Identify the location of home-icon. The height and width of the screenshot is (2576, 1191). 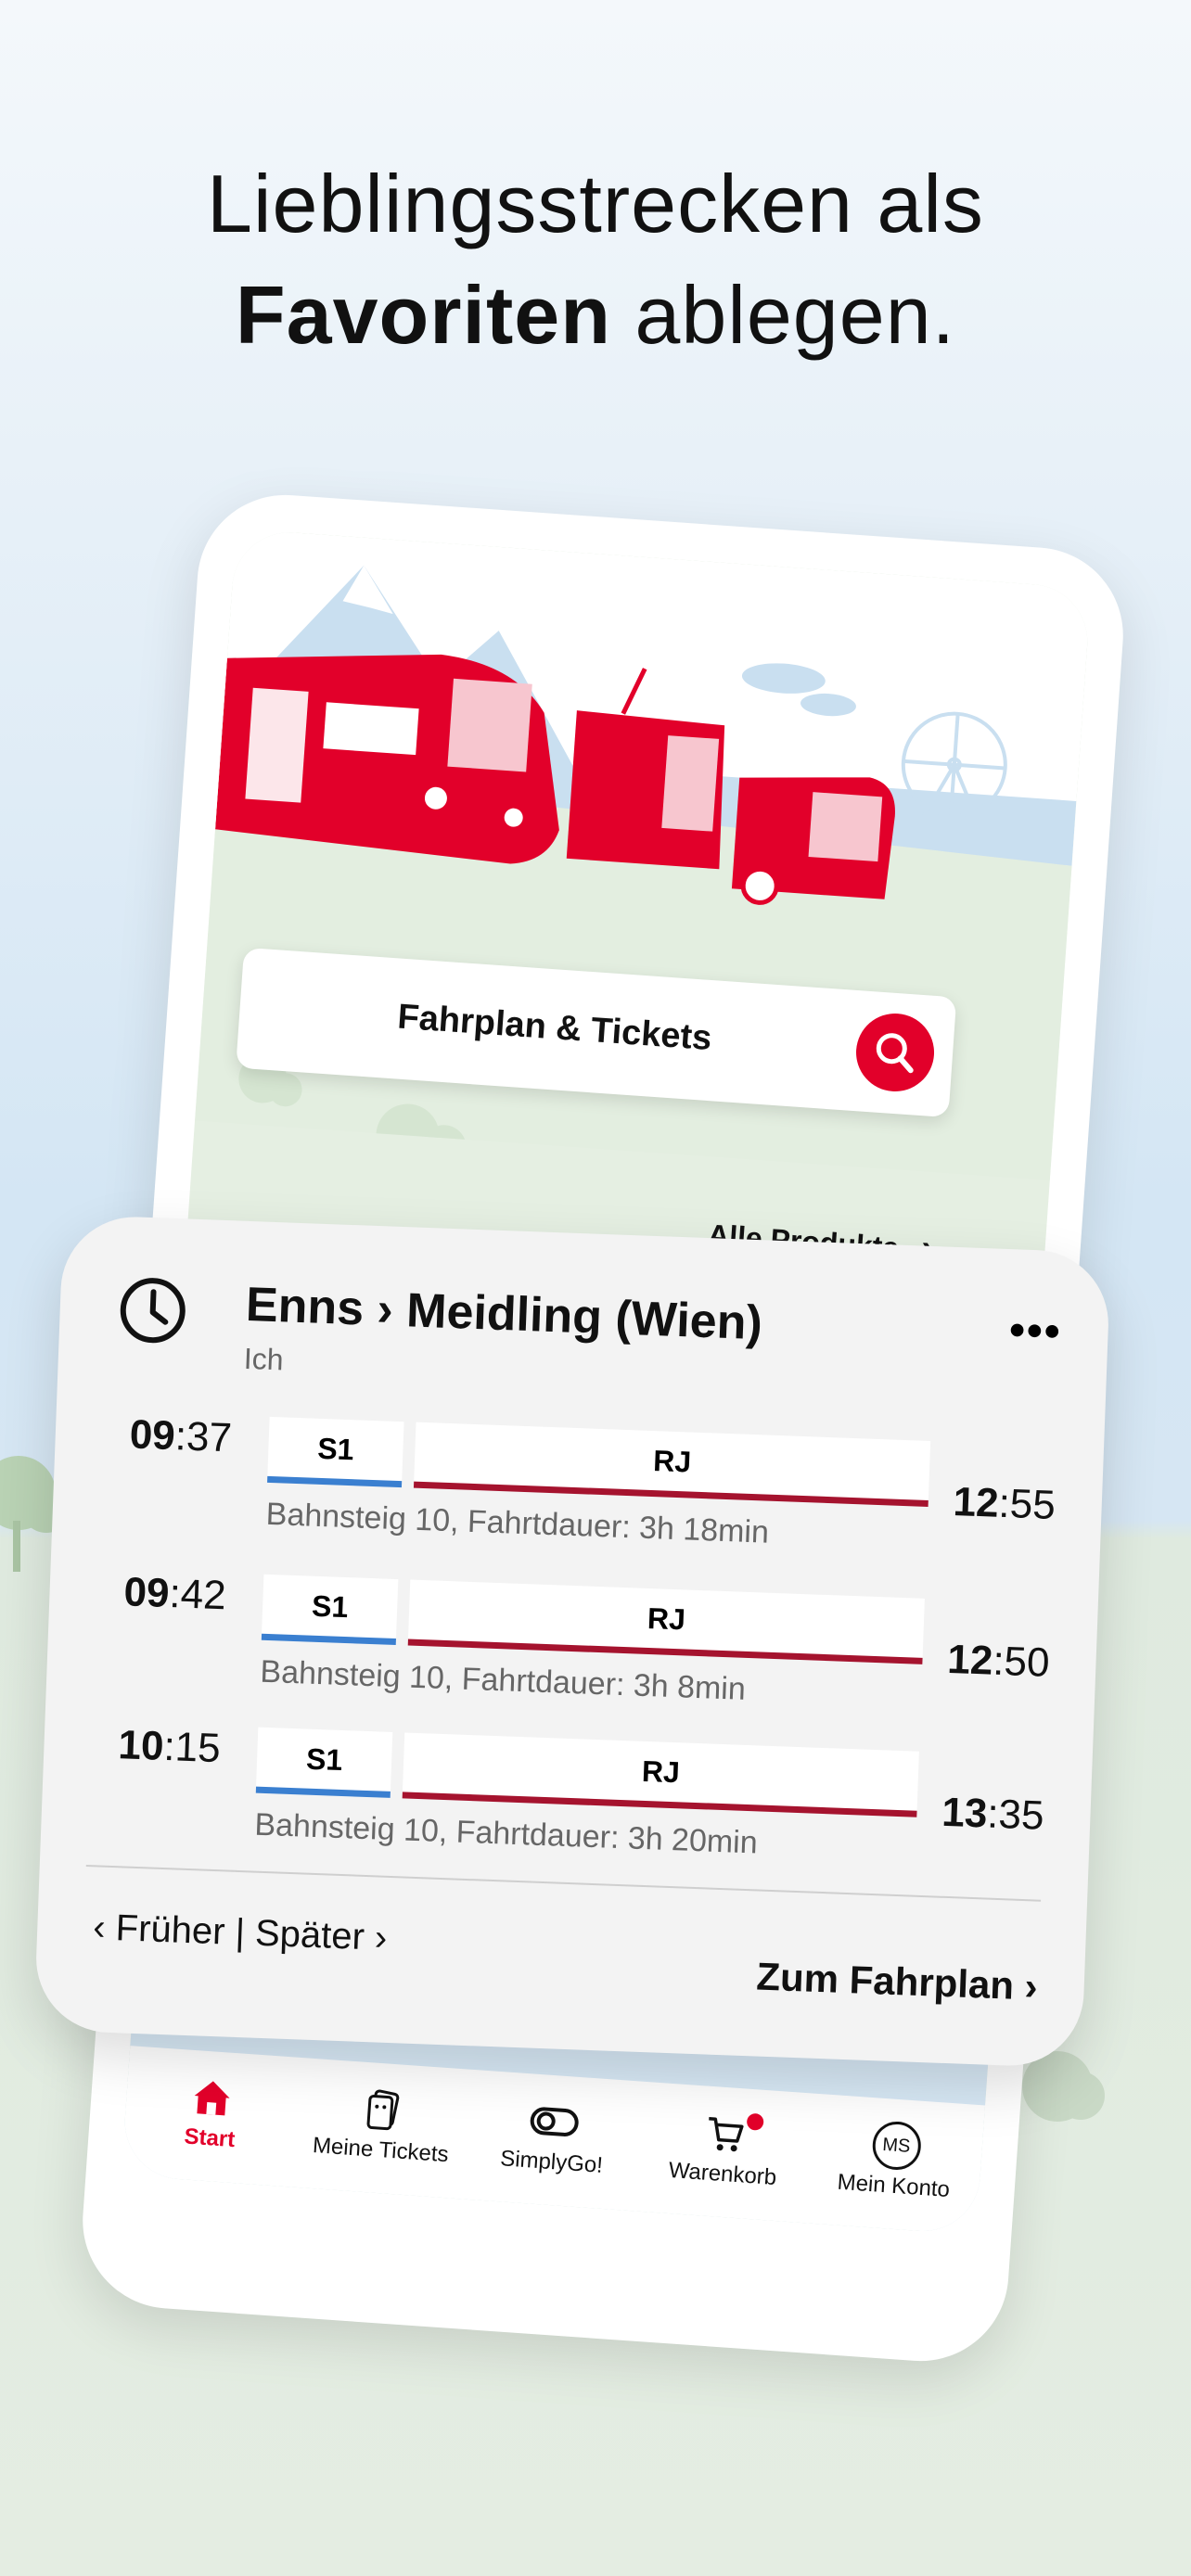
(212, 2098).